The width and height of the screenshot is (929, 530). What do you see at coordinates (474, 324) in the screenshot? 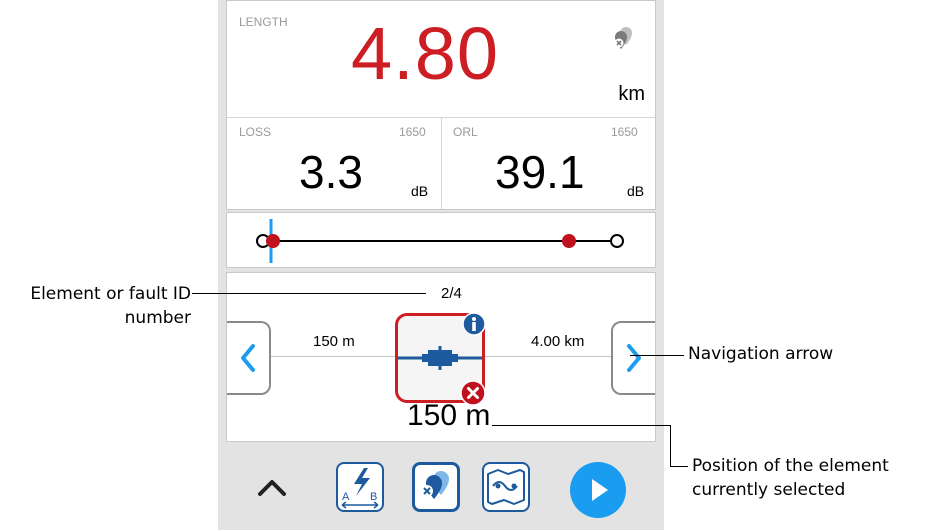
I see `info-icon` at bounding box center [474, 324].